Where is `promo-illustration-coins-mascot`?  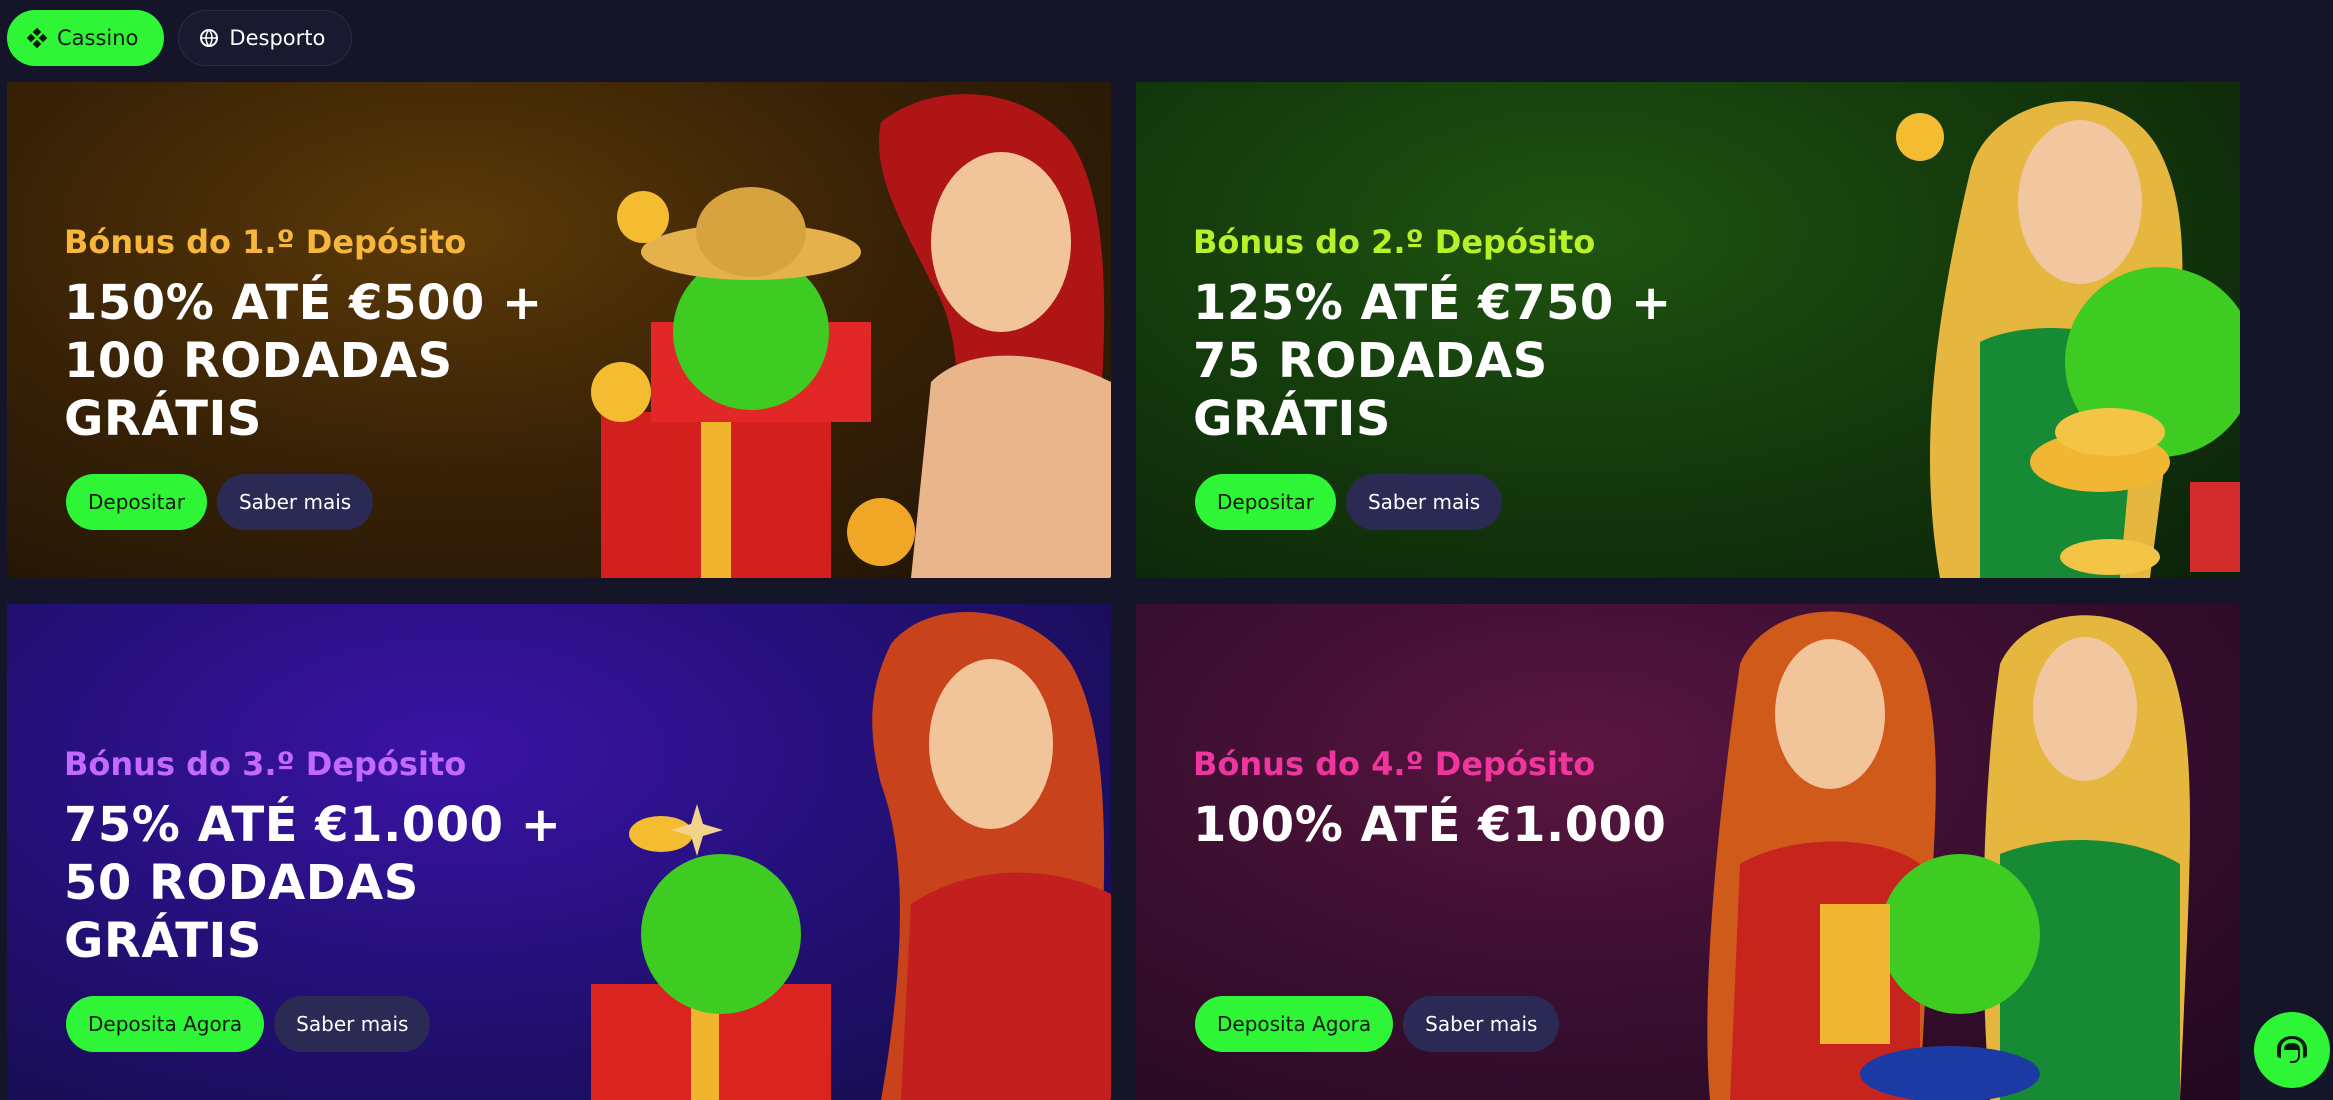 promo-illustration-coins-mascot is located at coordinates (2068, 339).